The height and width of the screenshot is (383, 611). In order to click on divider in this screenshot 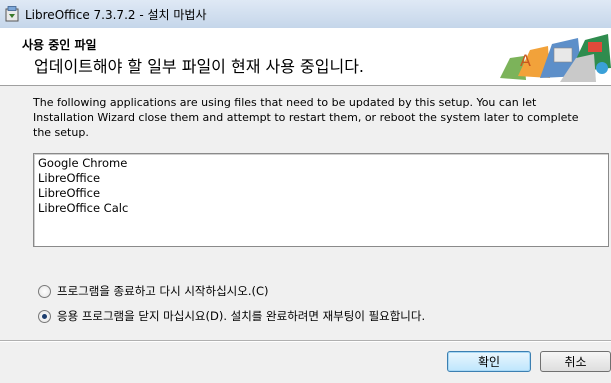, I will do `click(305, 341)`.